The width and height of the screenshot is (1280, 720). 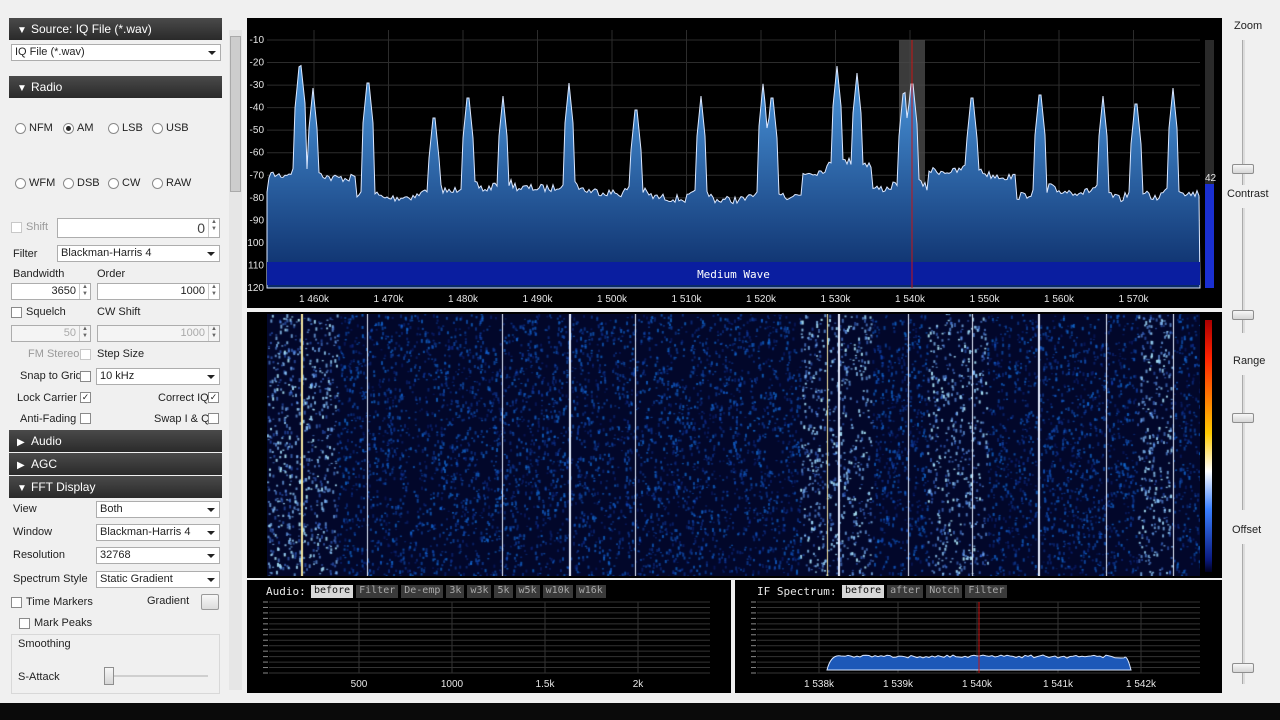 I want to click on spectrum-x-tick: 1 510k, so click(x=686, y=299).